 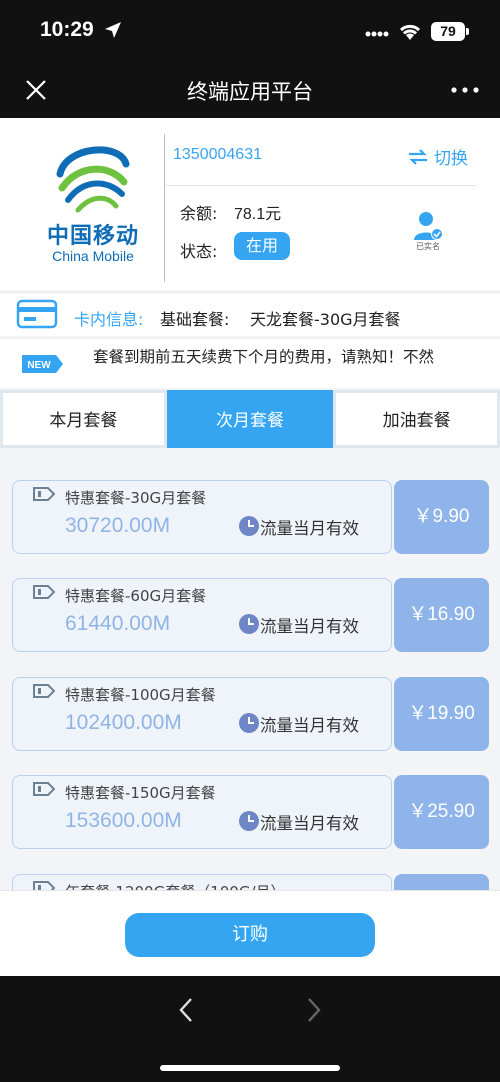 I want to click on package-body: 特惠套餐-60G月套餐 61440.00M 流量当月有效, so click(x=202, y=615).